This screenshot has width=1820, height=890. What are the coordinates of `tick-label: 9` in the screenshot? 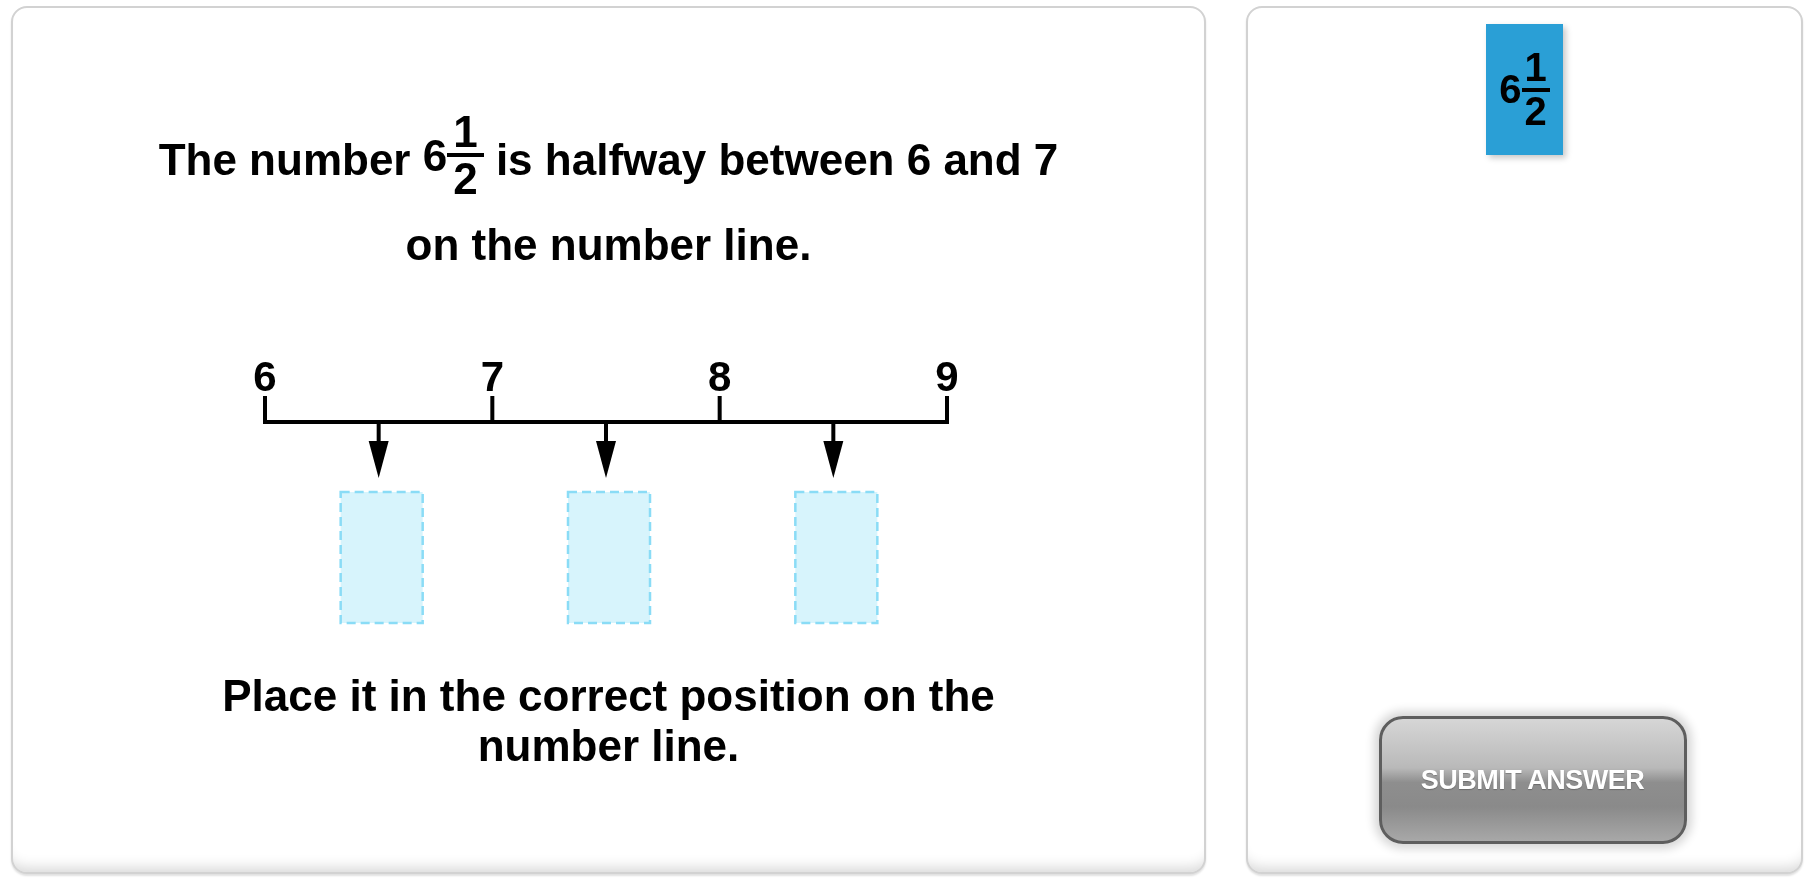 It's located at (946, 377).